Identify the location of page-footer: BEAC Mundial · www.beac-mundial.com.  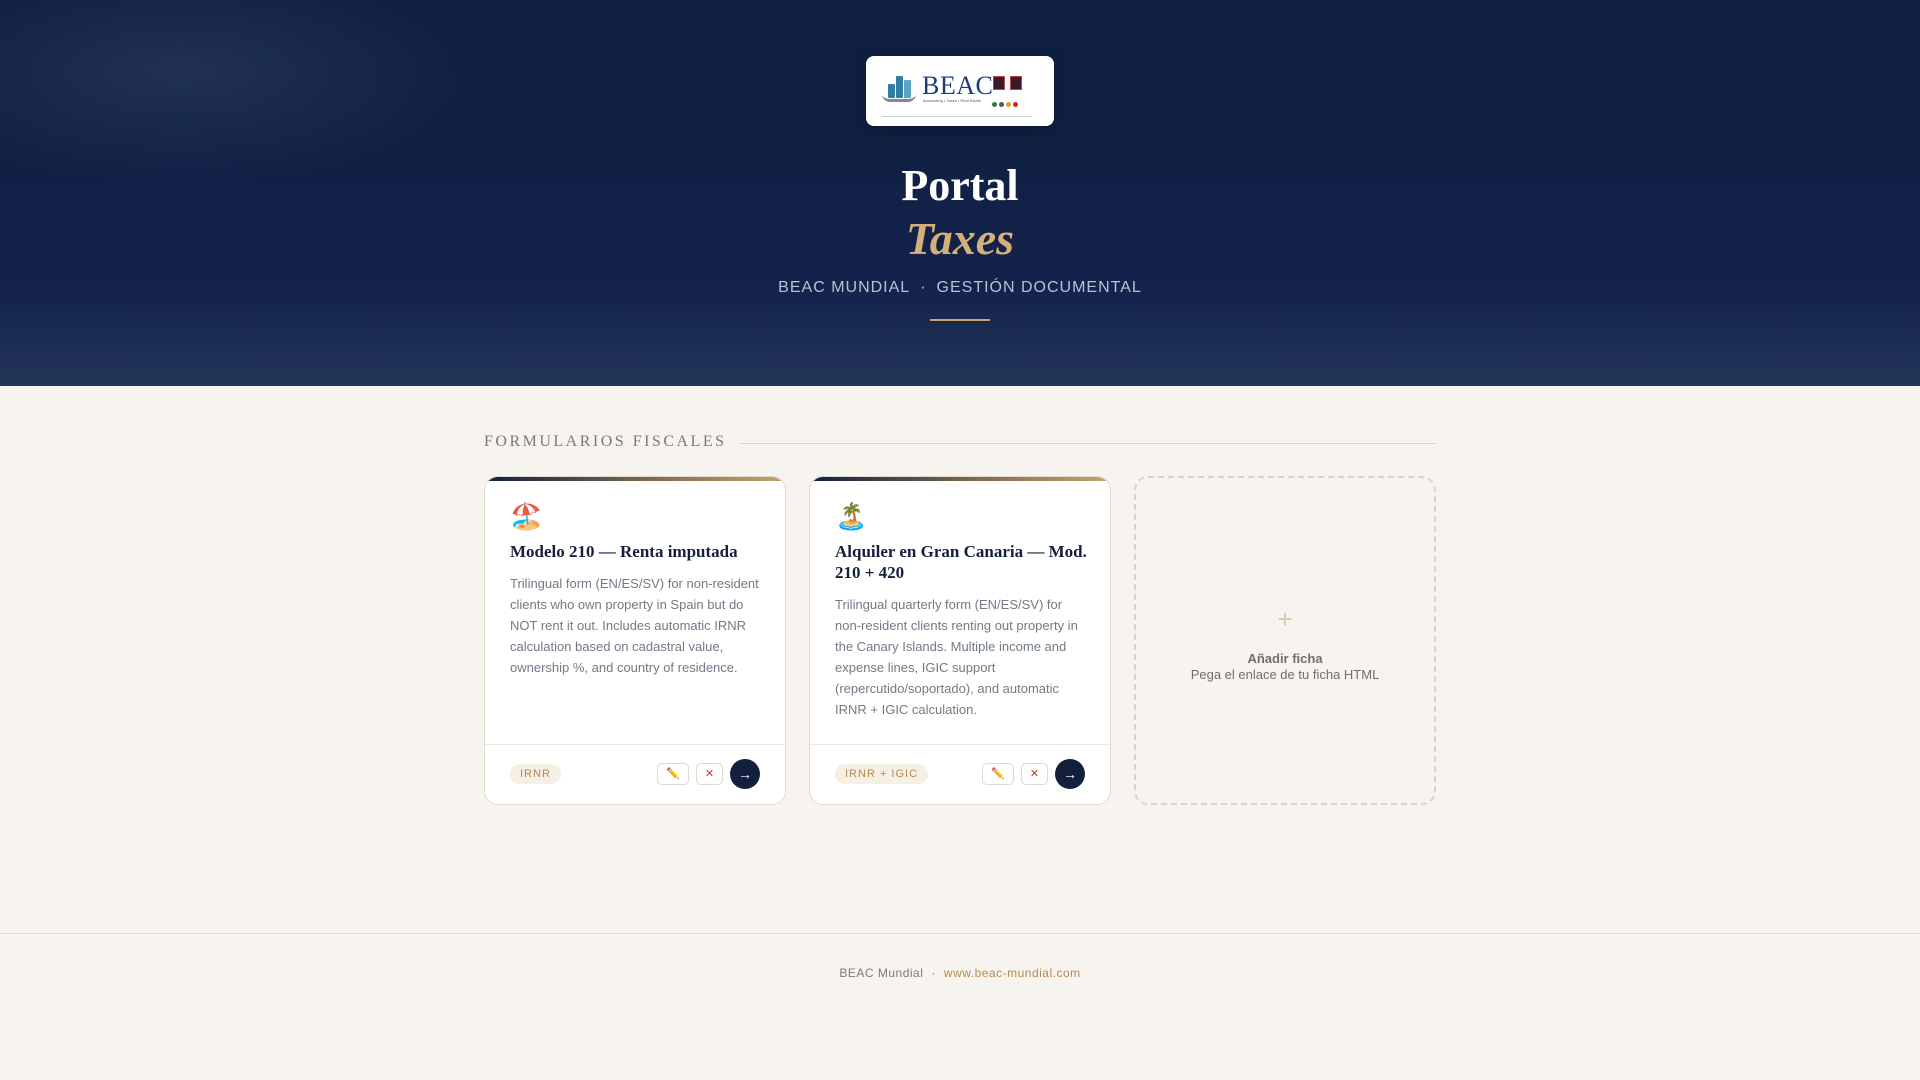
(960, 1006).